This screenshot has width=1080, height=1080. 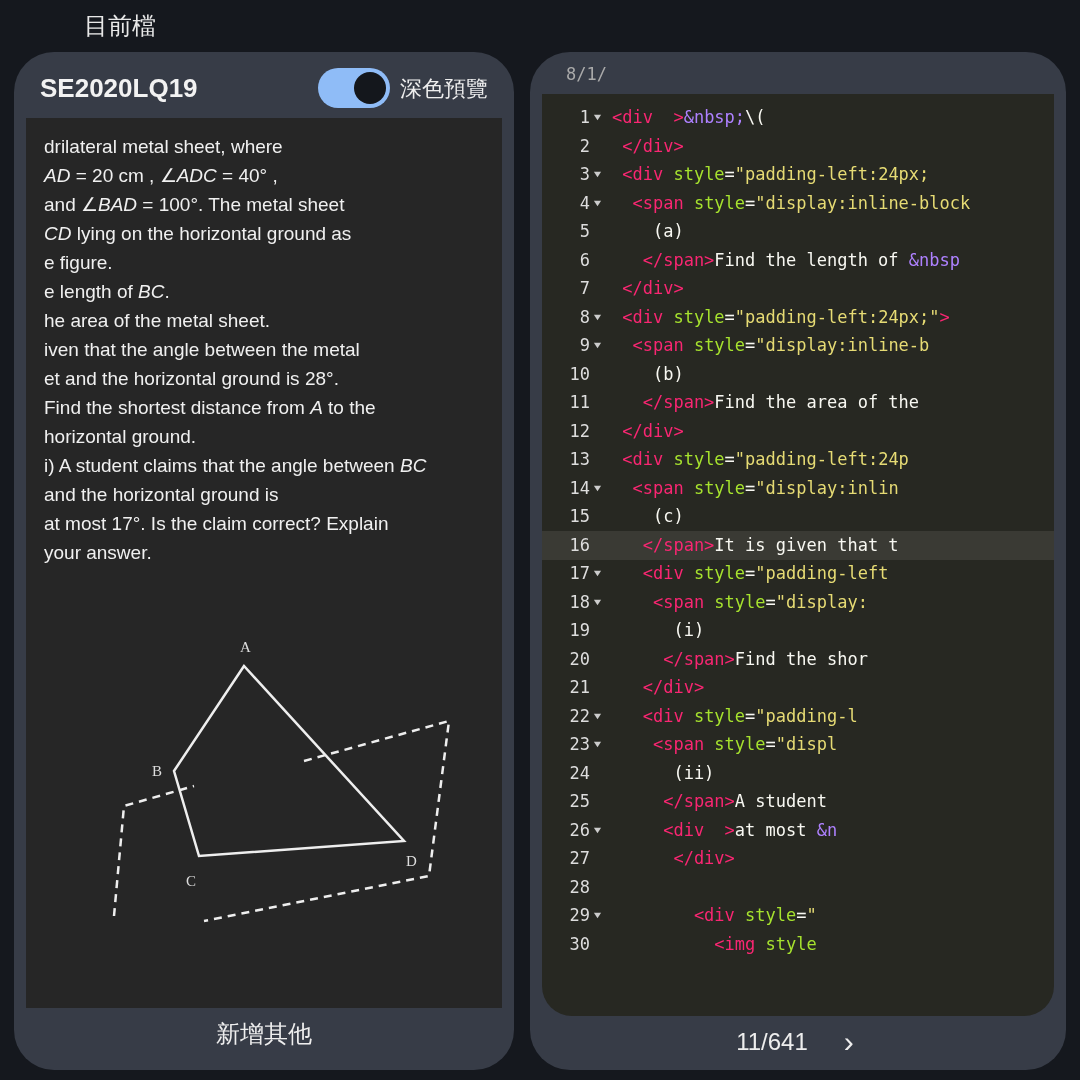 I want to click on code-line: (i), so click(x=688, y=630).